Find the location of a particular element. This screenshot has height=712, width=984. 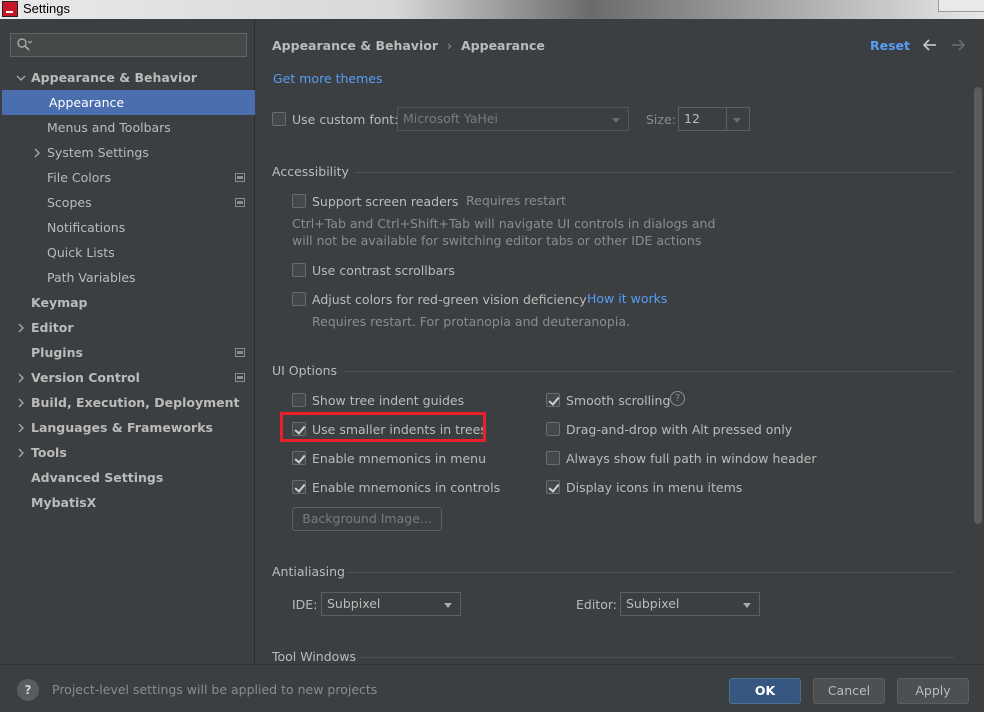

drag-drop-alt-checkbox is located at coordinates (553, 429).